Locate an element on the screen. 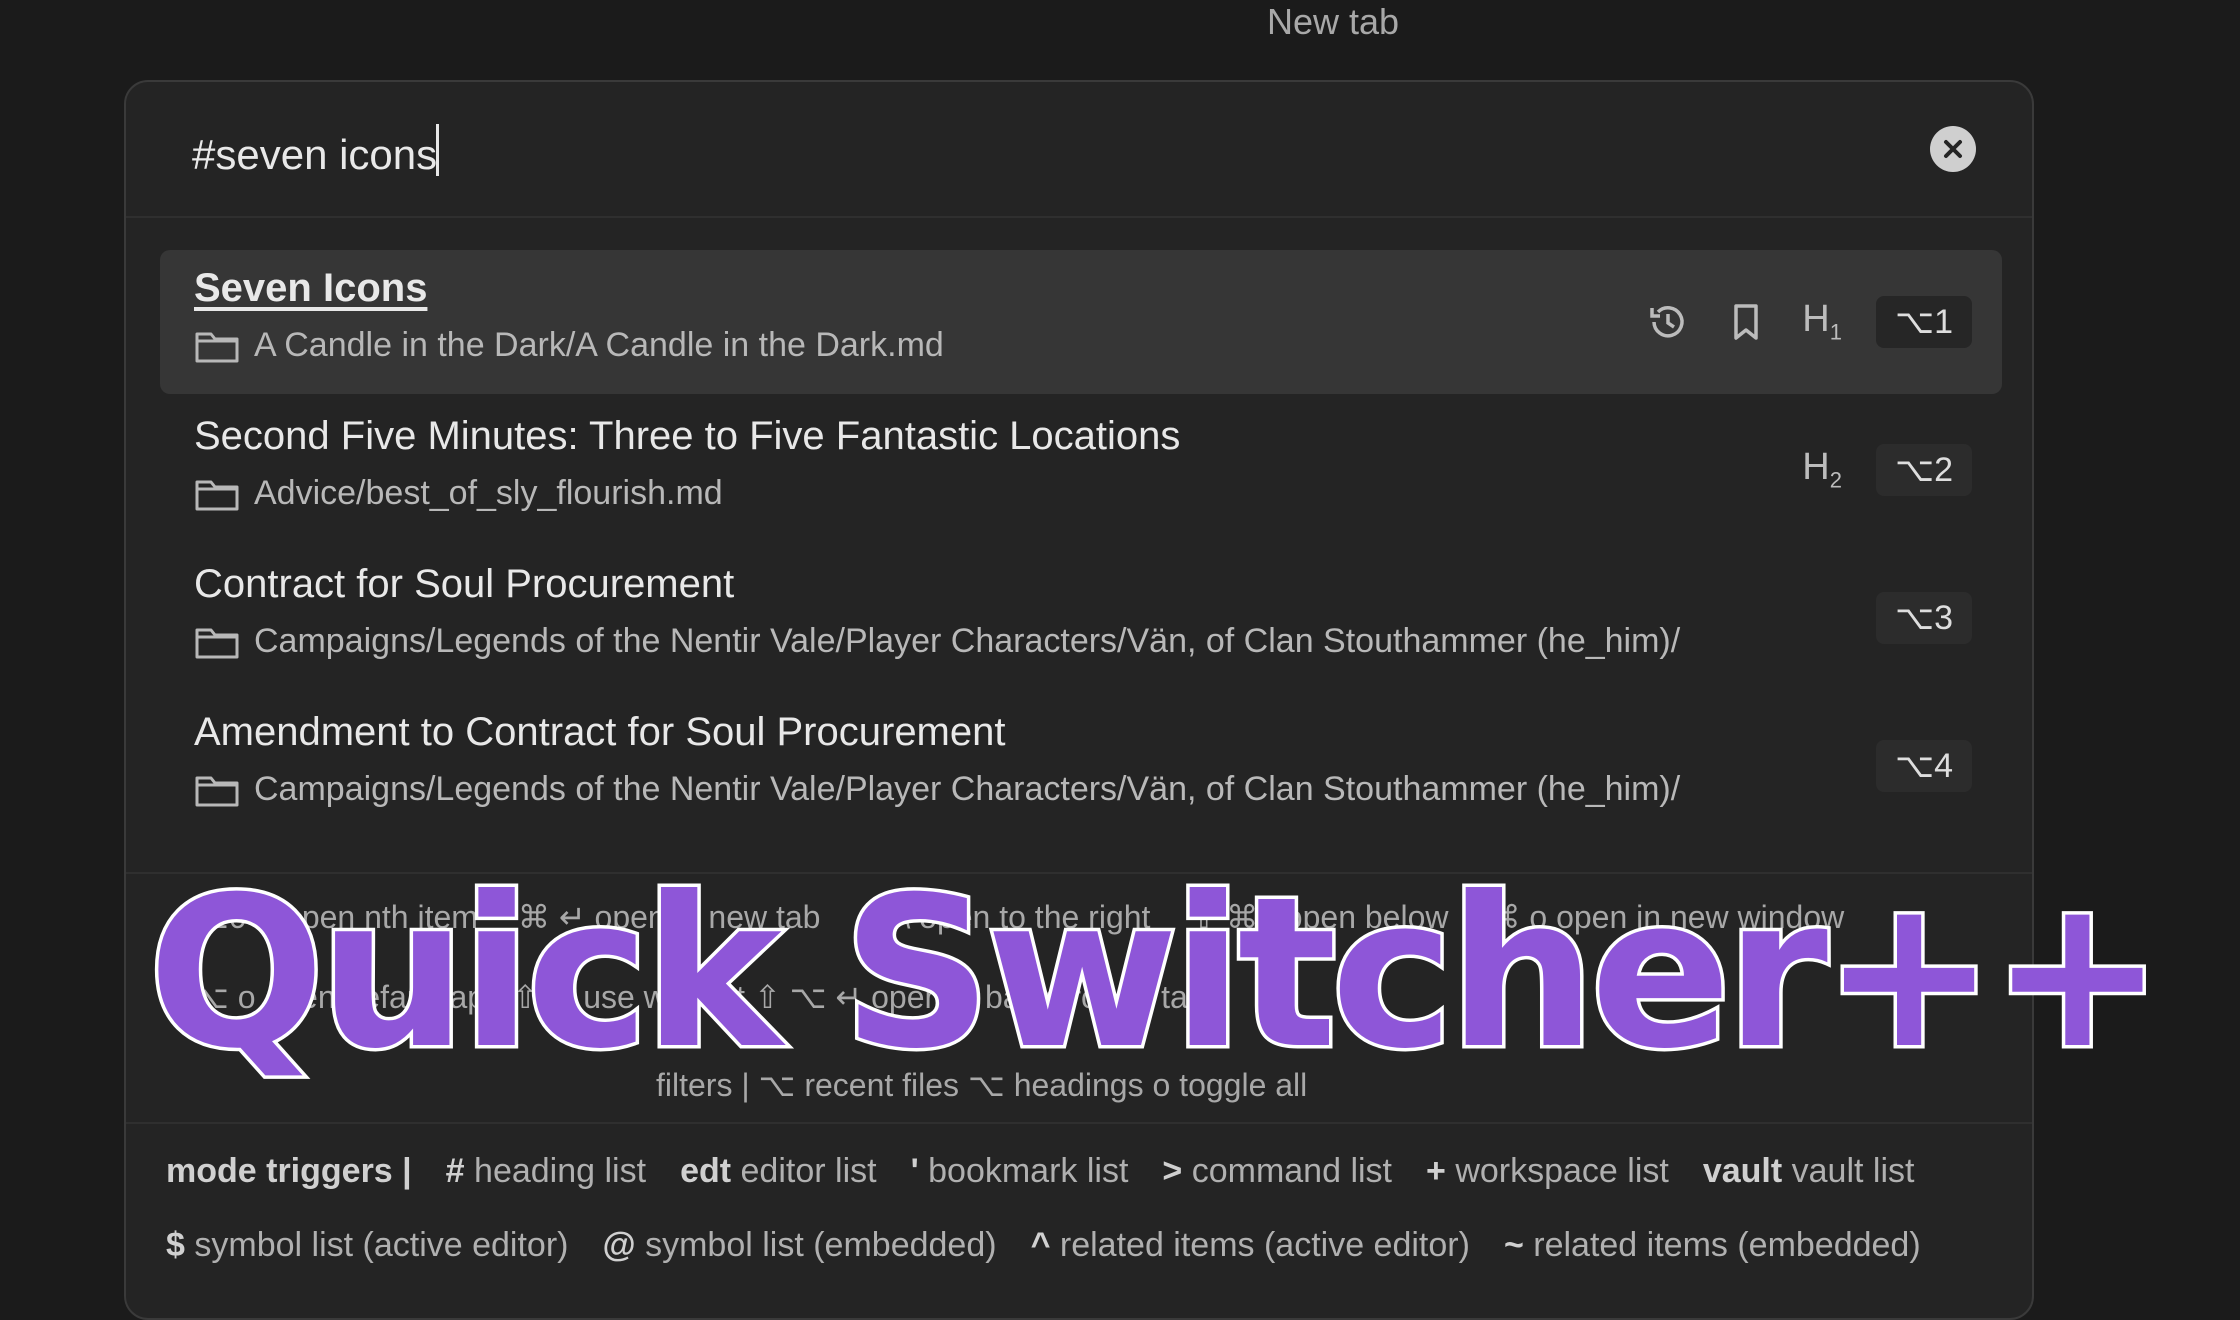  result-actions: H2 ⌥2 is located at coordinates (1887, 470).